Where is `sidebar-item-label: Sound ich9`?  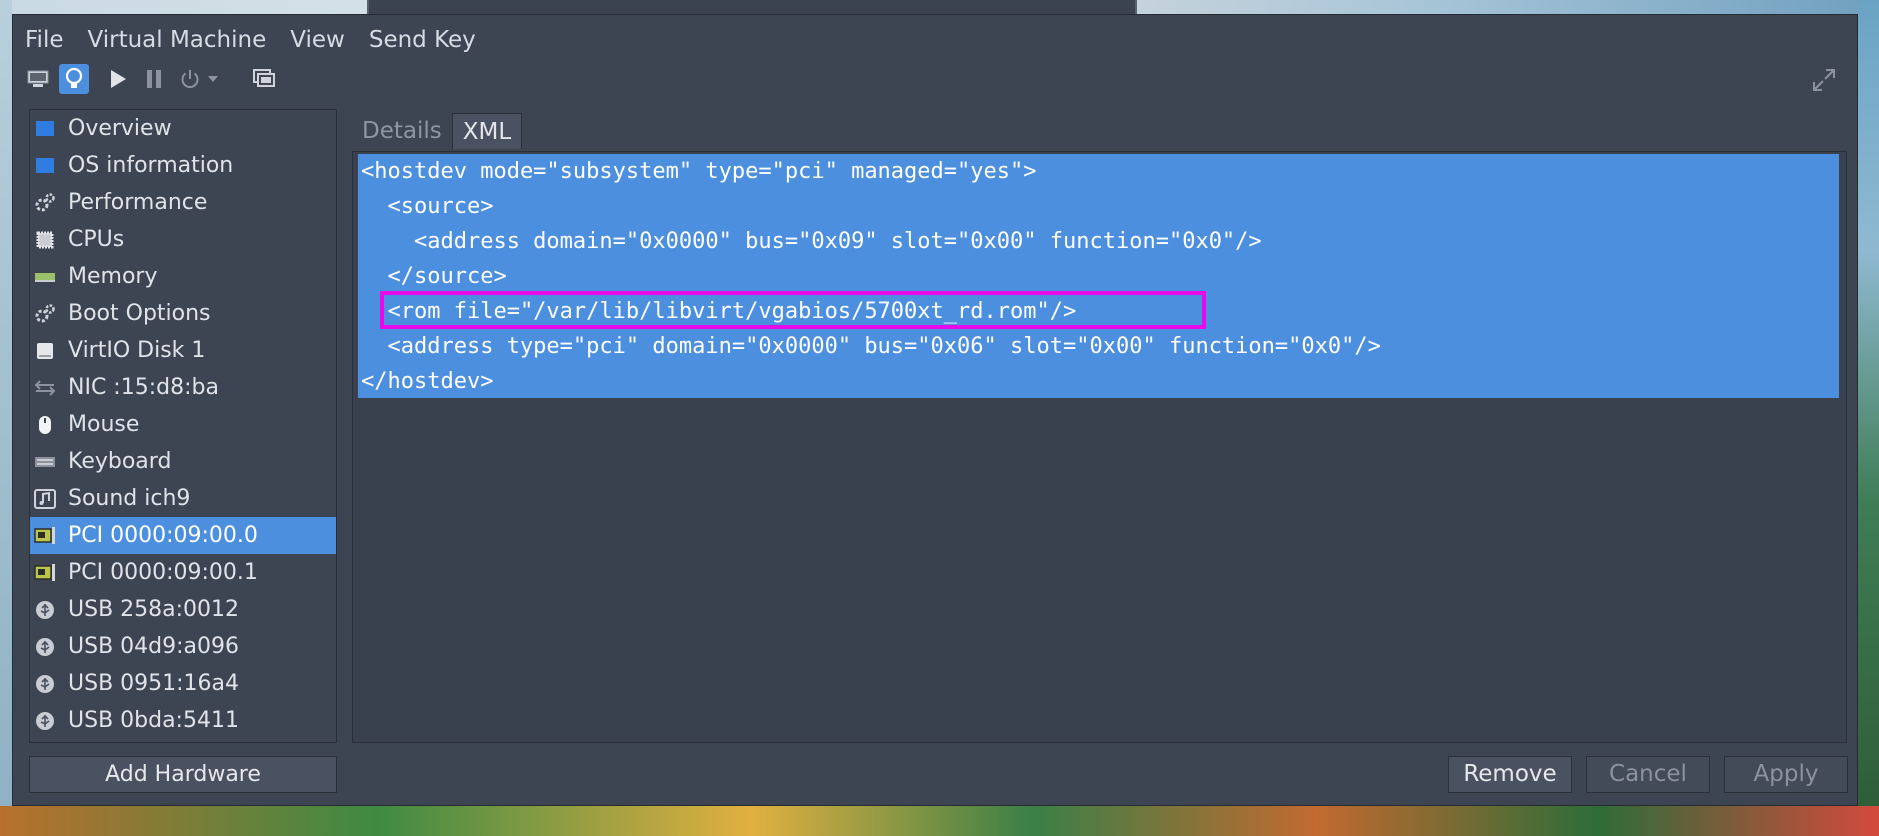
sidebar-item-label: Sound ich9 is located at coordinates (129, 498).